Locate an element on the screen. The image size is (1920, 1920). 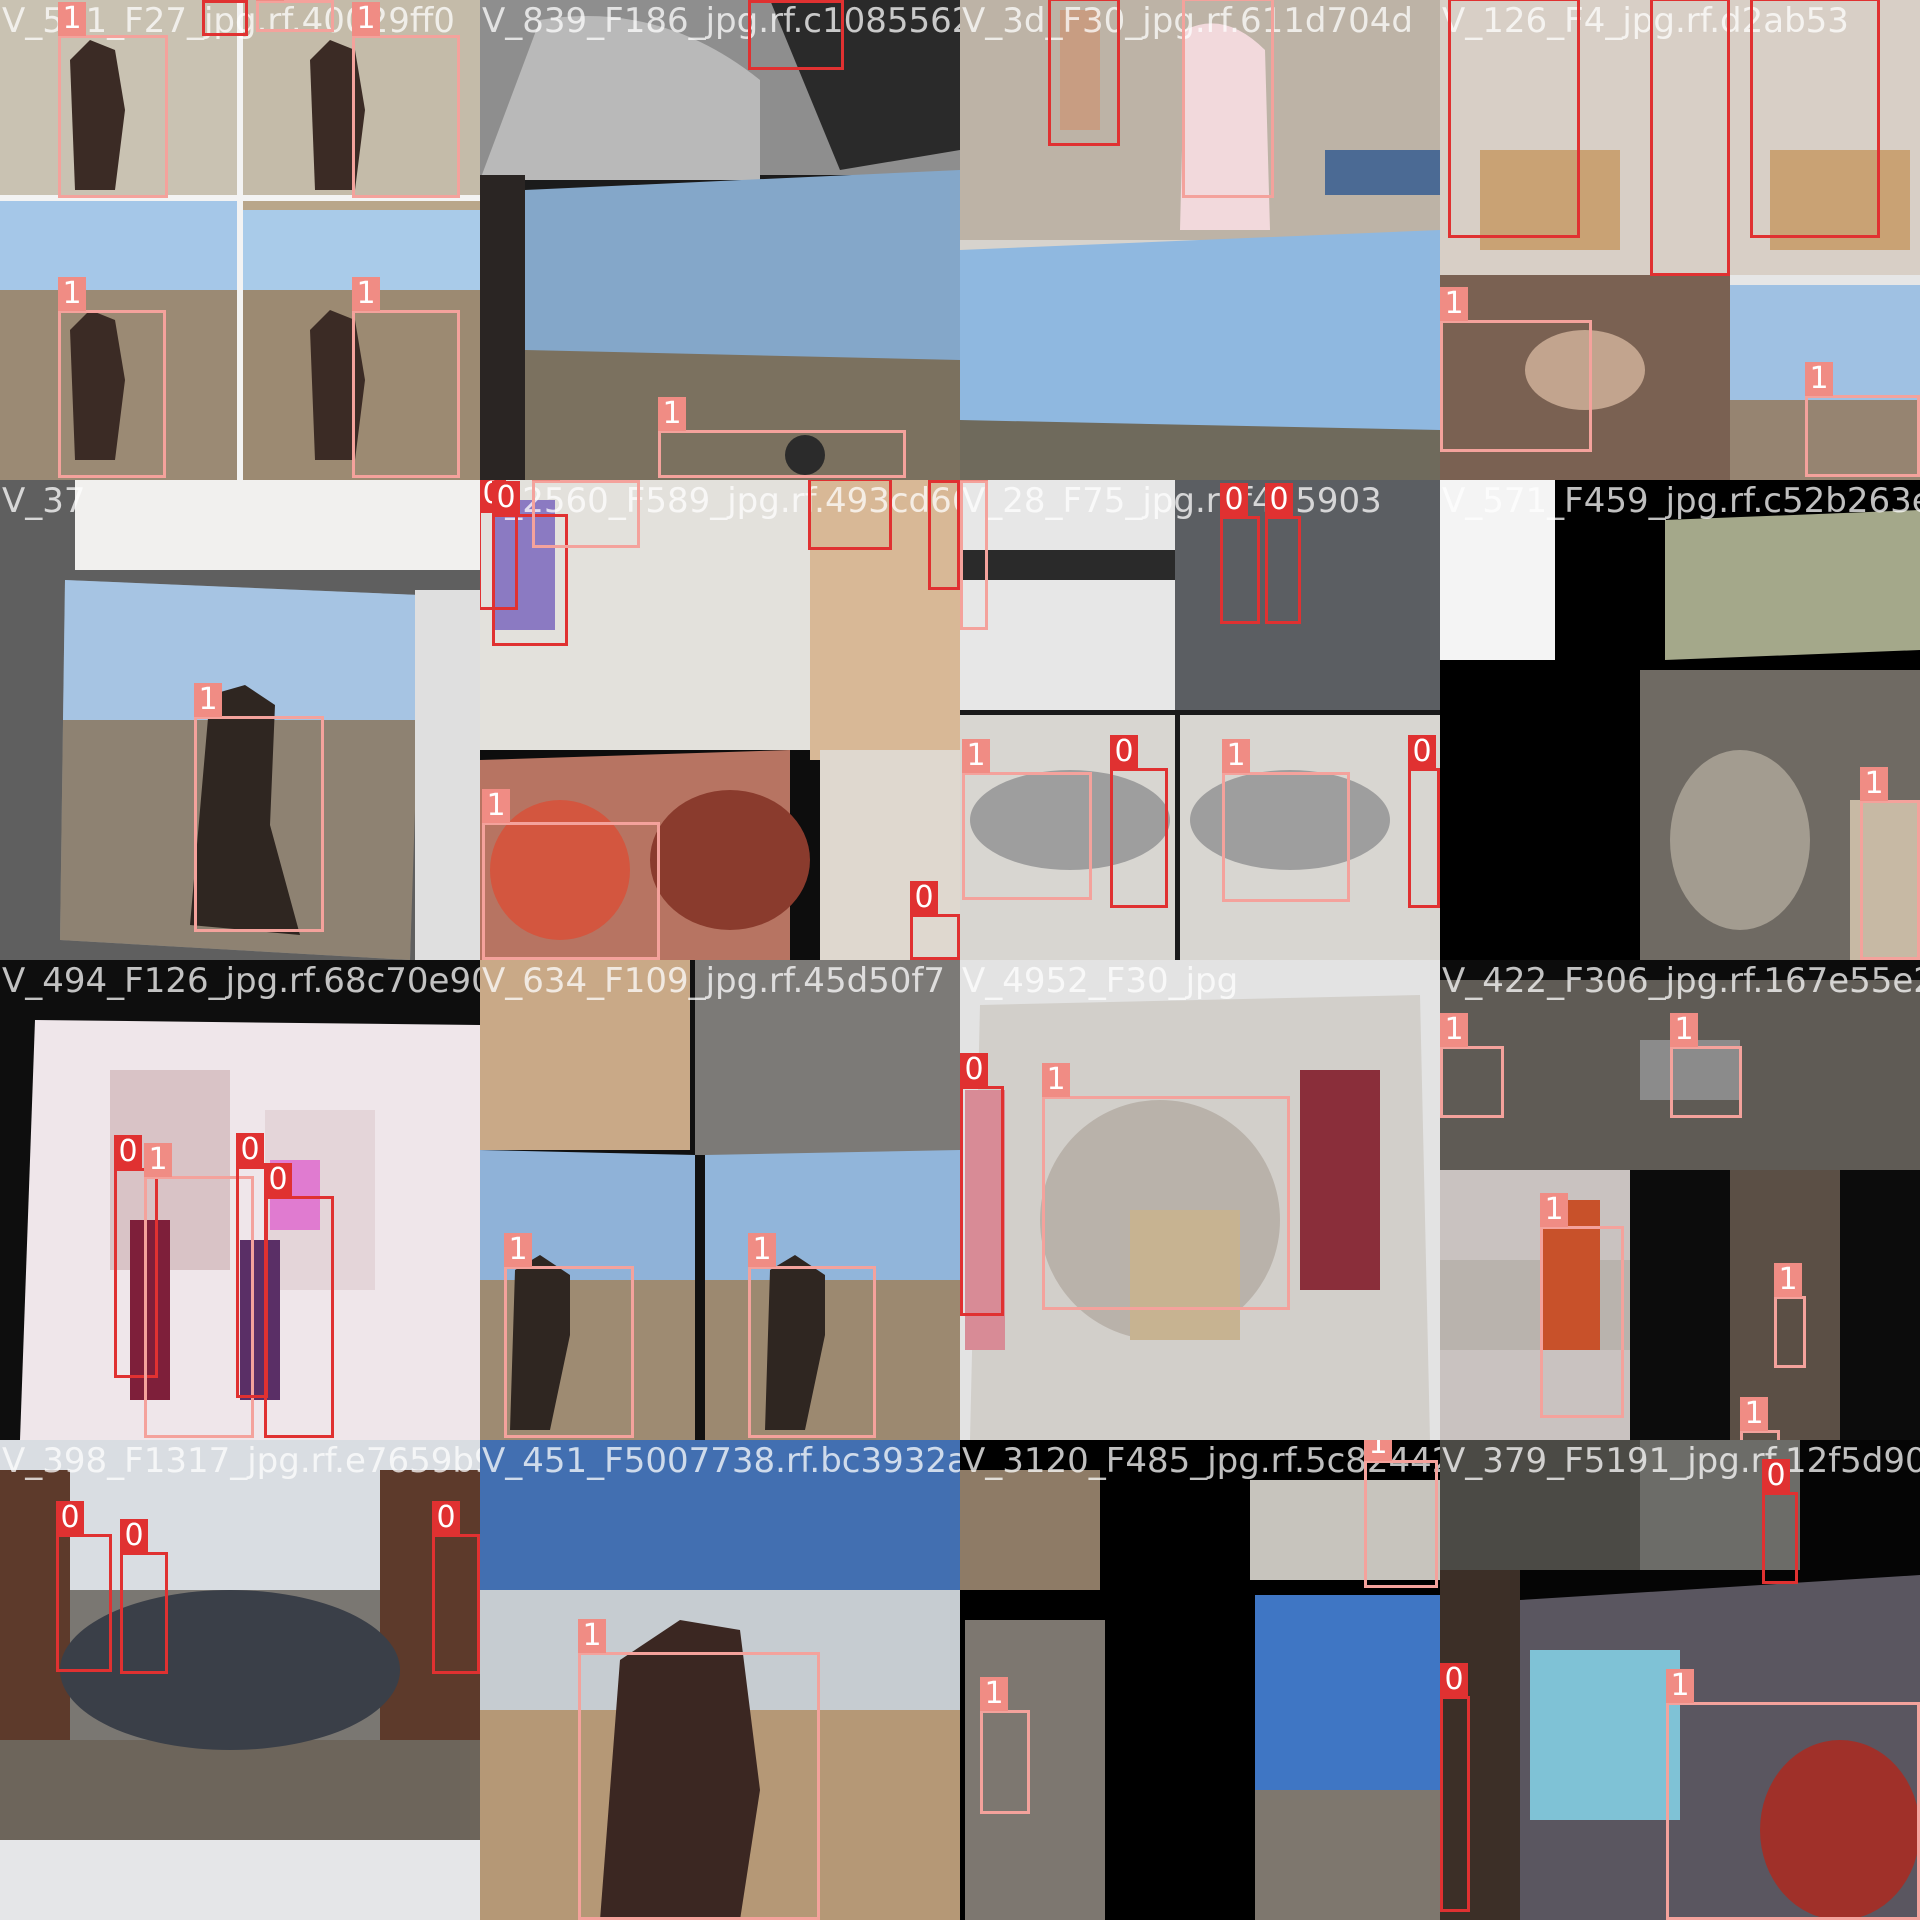
tile-filename: V_398_F1317_jpg.rf.e7659b9 is located at coordinates (241, 1461).